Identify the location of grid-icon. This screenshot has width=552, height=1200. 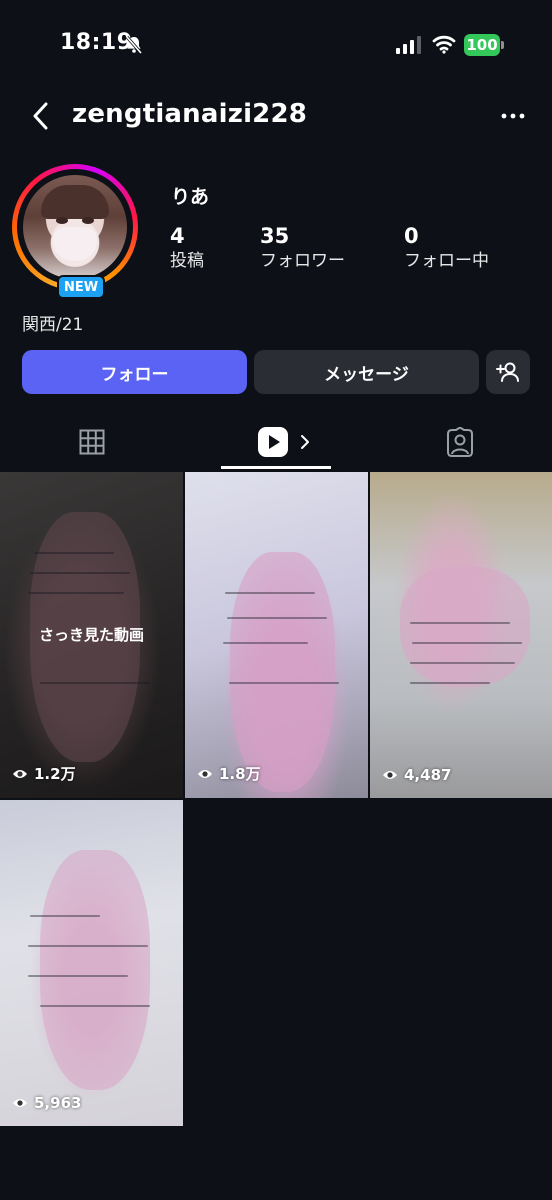
(92, 442).